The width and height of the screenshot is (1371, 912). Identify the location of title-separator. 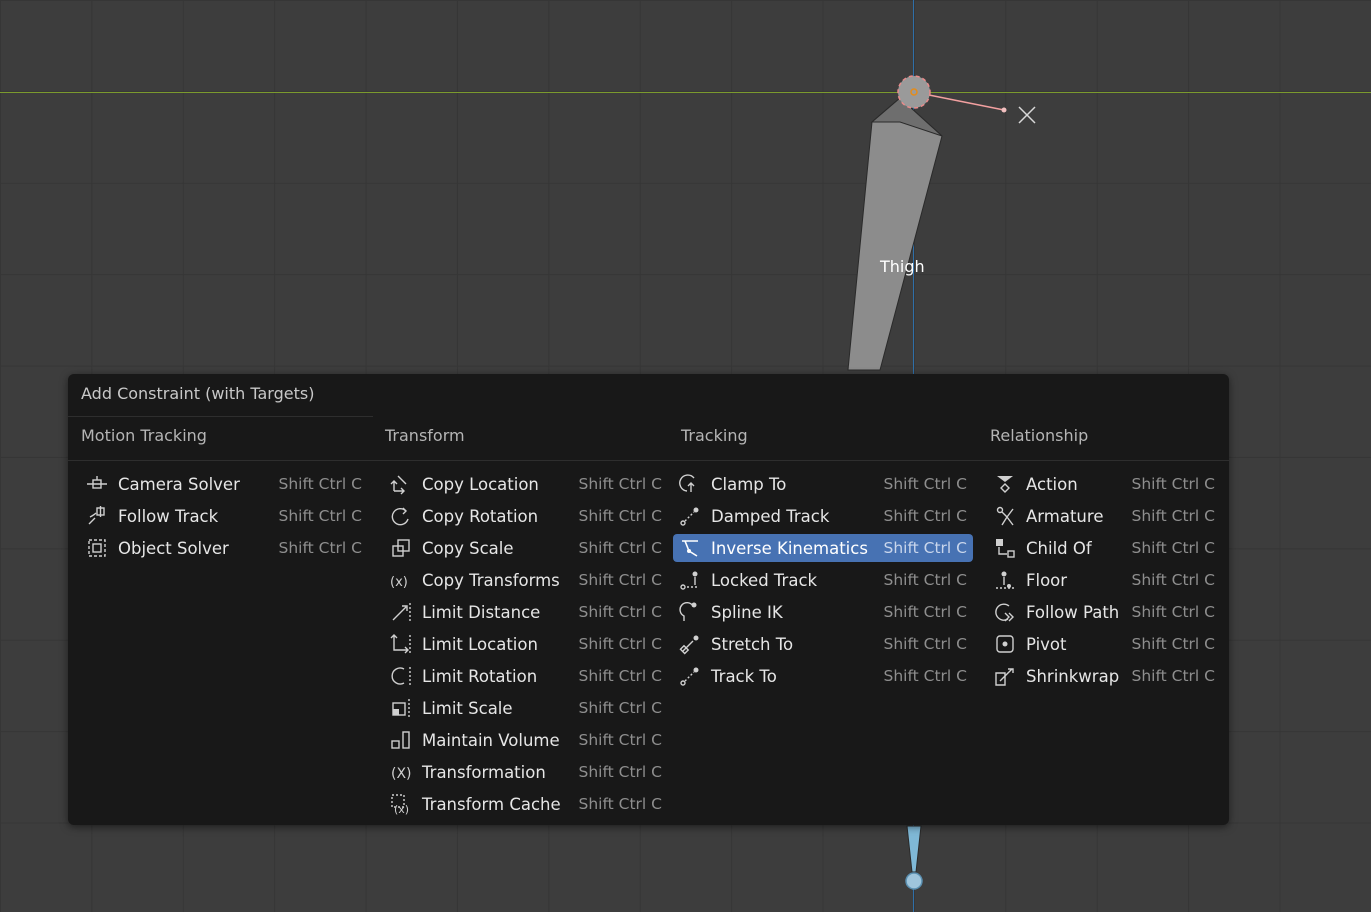
(220, 416).